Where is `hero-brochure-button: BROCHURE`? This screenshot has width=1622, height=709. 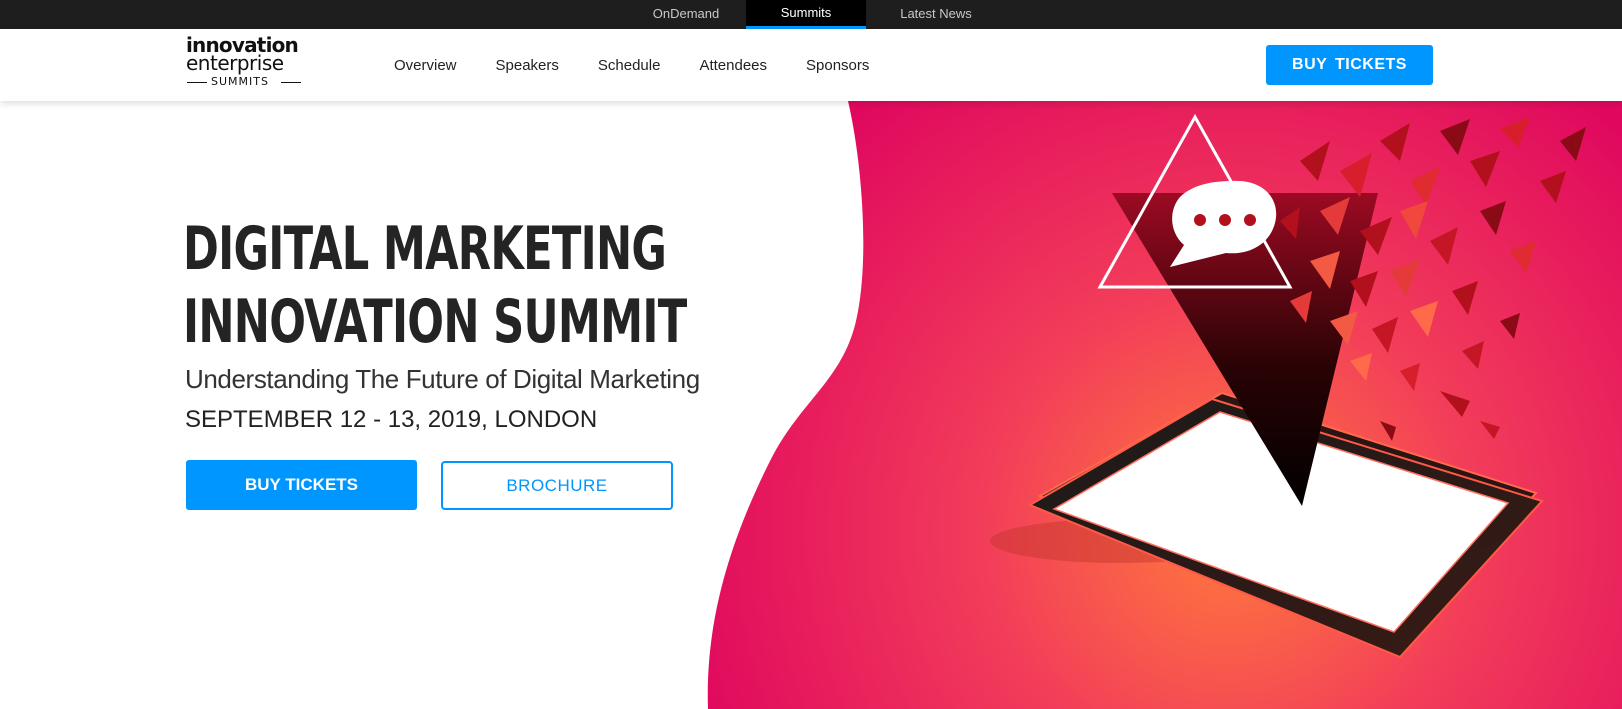 hero-brochure-button: BROCHURE is located at coordinates (557, 485).